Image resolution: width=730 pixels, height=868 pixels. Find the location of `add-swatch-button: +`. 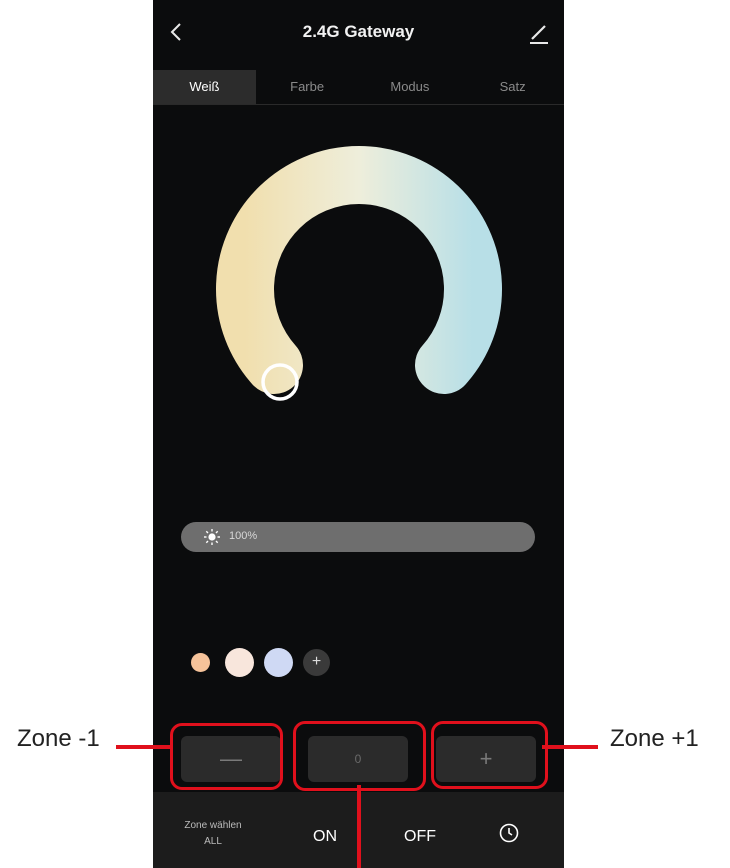

add-swatch-button: + is located at coordinates (316, 662).